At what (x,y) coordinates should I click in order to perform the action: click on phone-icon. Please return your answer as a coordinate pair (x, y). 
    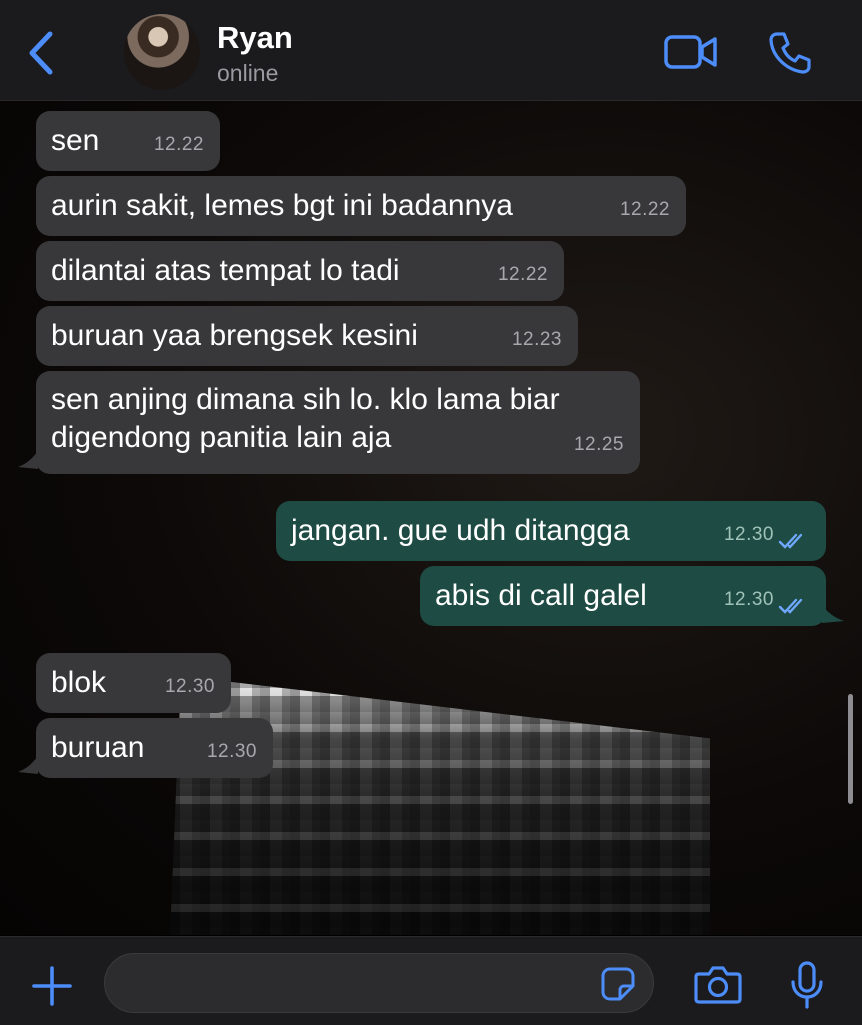
    Looking at the image, I should click on (790, 52).